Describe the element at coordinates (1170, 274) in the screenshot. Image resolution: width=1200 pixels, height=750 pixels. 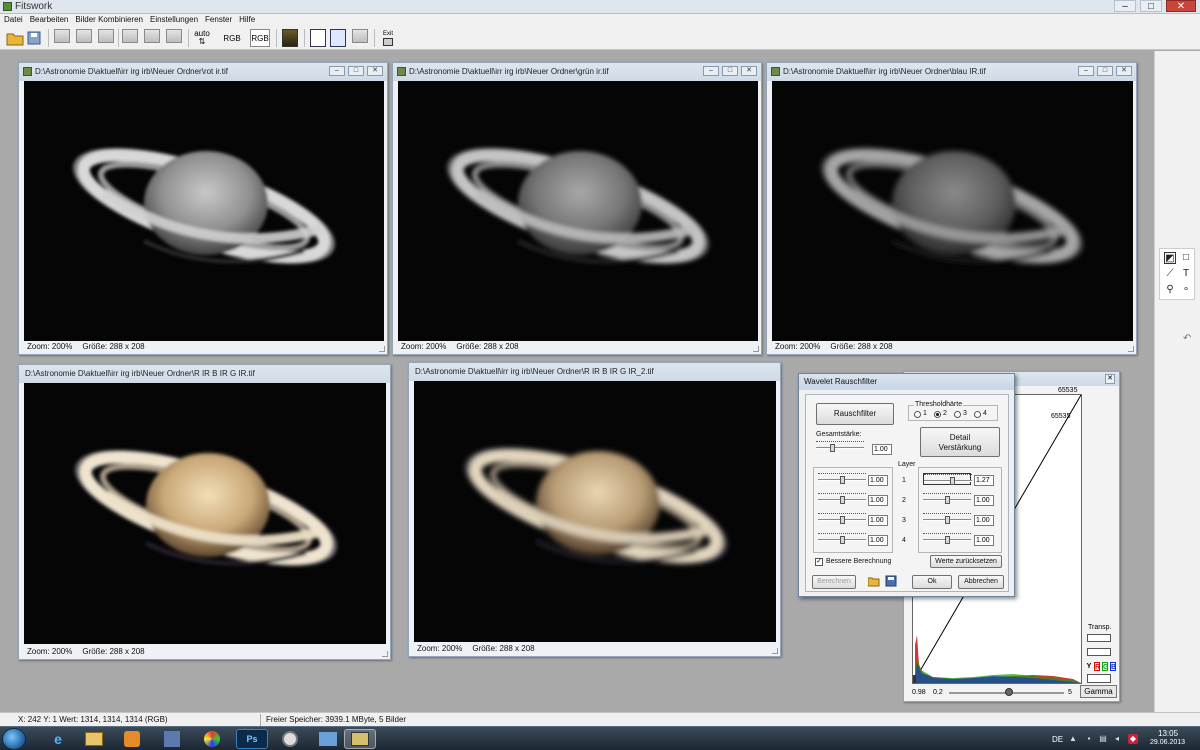
I see `eyedropper-icon: ⟋` at that location.